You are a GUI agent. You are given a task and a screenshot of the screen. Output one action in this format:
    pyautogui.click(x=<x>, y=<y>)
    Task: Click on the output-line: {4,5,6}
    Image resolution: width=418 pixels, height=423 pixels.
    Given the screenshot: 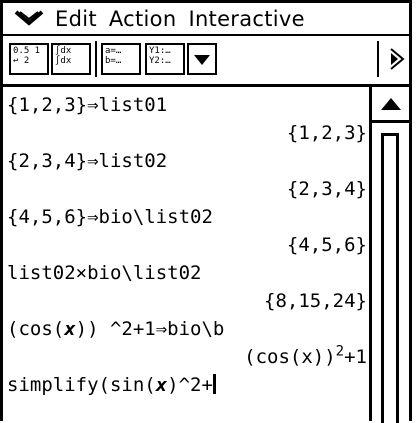 What is the action you would take?
    pyautogui.click(x=326, y=245)
    